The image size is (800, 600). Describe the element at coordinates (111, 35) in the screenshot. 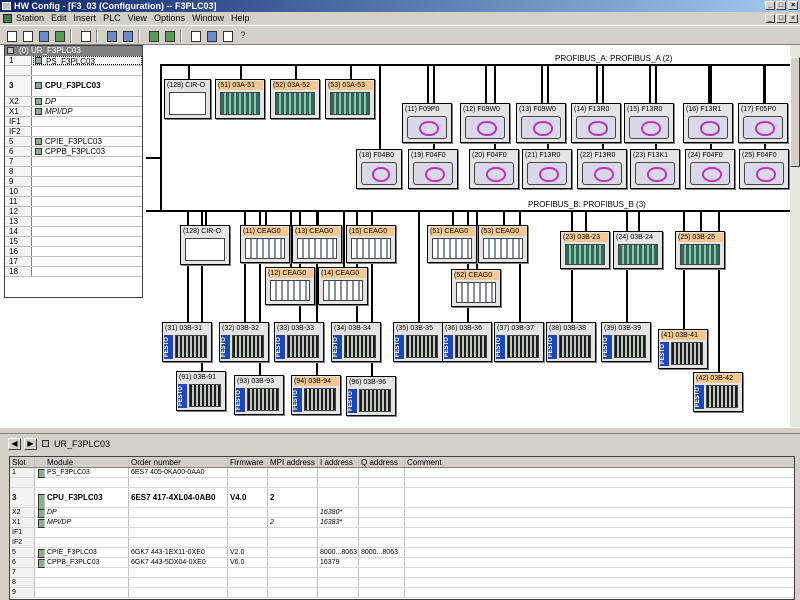

I see `download-icon` at that location.